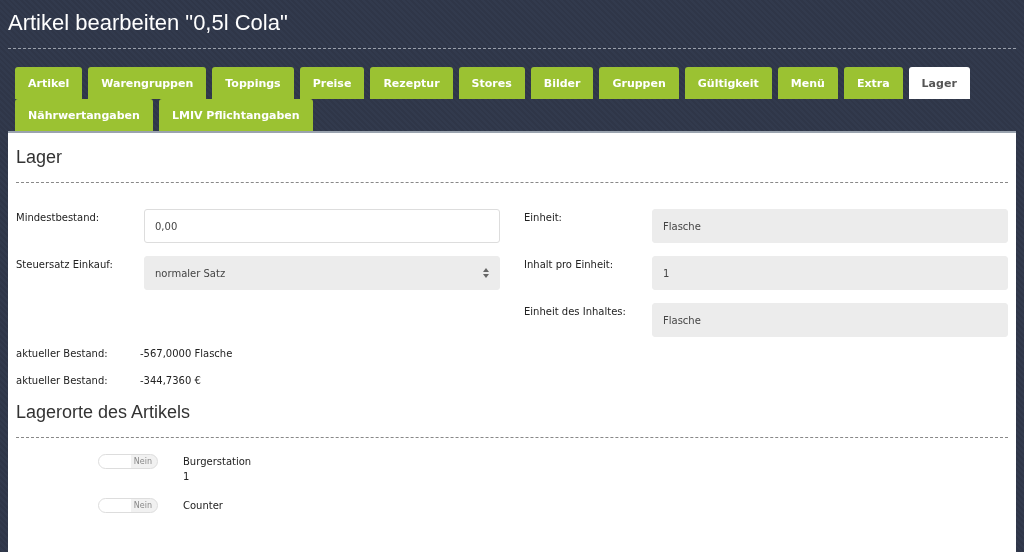  Describe the element at coordinates (562, 83) in the screenshot. I see `tab: Bilder` at that location.